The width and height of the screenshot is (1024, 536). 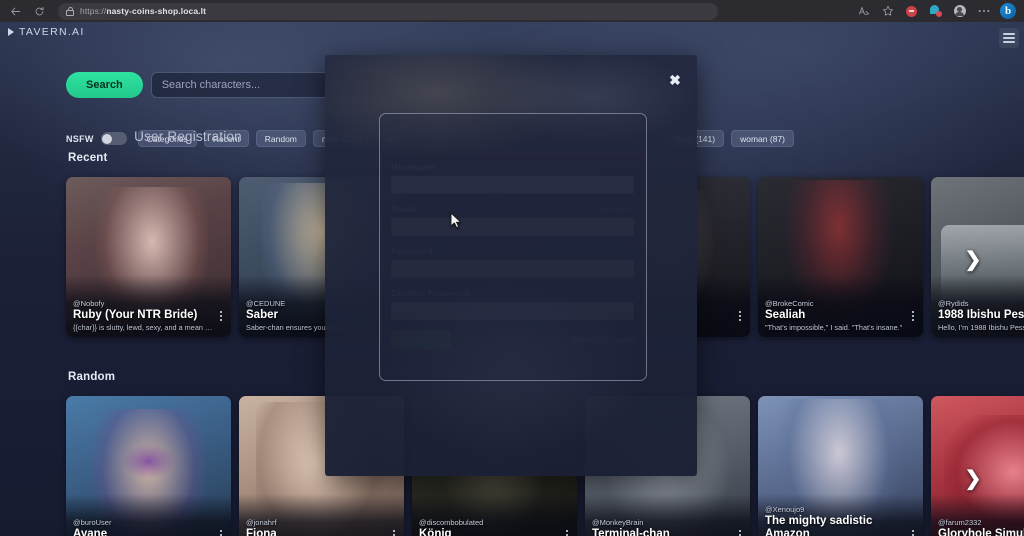 What do you see at coordinates (88, 158) in the screenshot?
I see `section-title-recent: Recent` at bounding box center [88, 158].